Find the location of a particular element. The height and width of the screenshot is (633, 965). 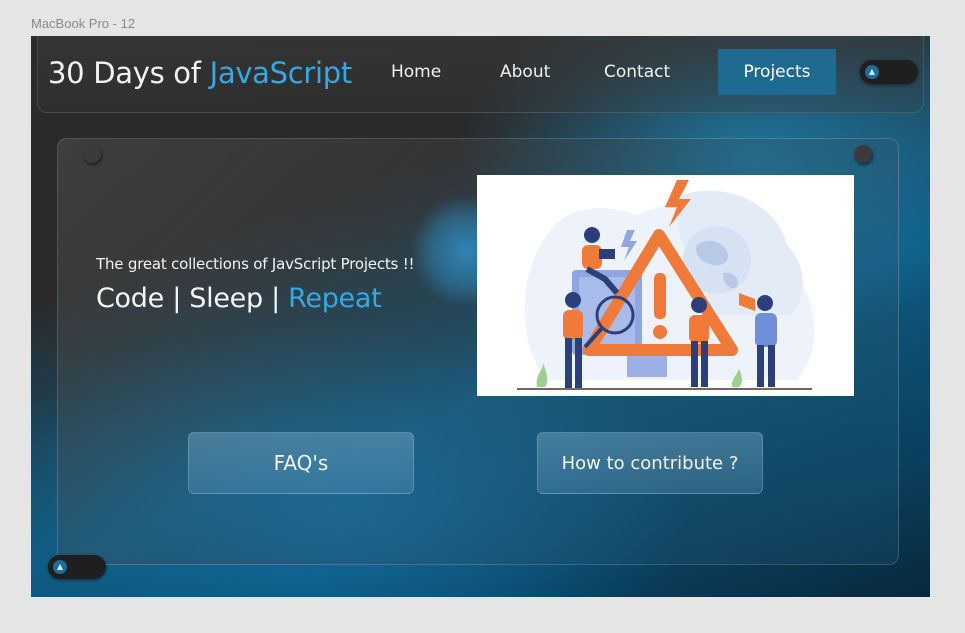

headline-text: Code | Sleep | is located at coordinates (192, 298).